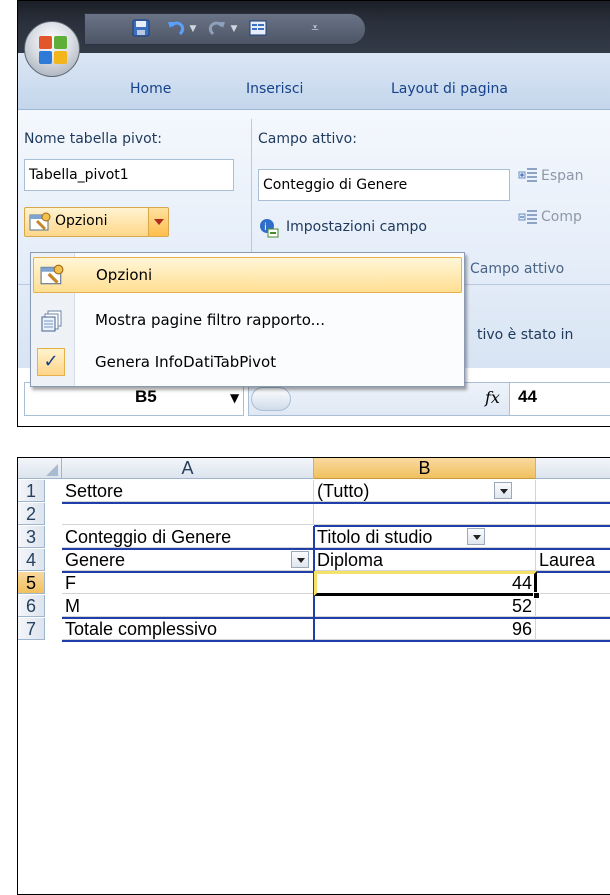 This screenshot has width=610, height=895. I want to click on cell-c4: Laurea, so click(573, 560).